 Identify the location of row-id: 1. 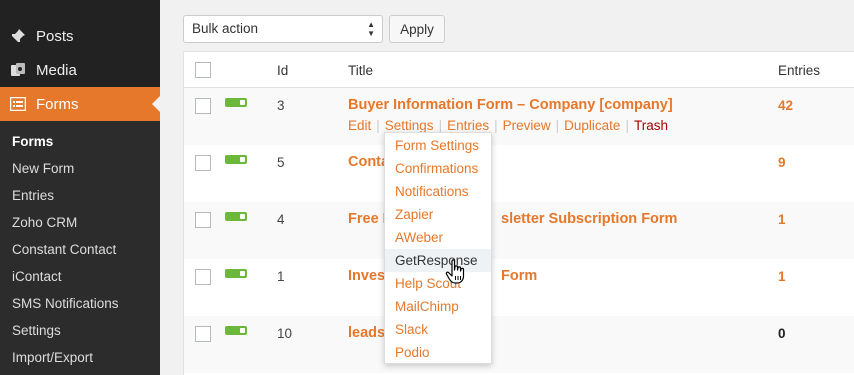
(281, 276).